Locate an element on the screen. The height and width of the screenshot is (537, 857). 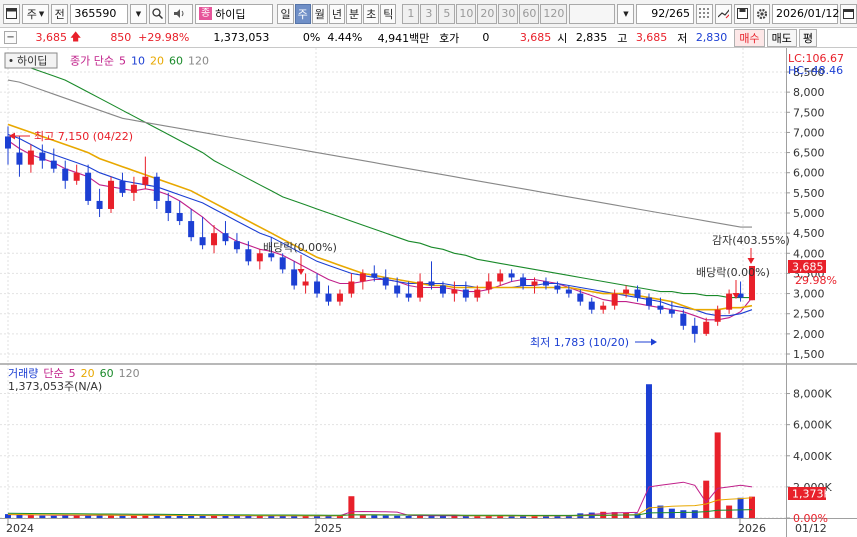
period-tab-4: 분 is located at coordinates (354, 13).